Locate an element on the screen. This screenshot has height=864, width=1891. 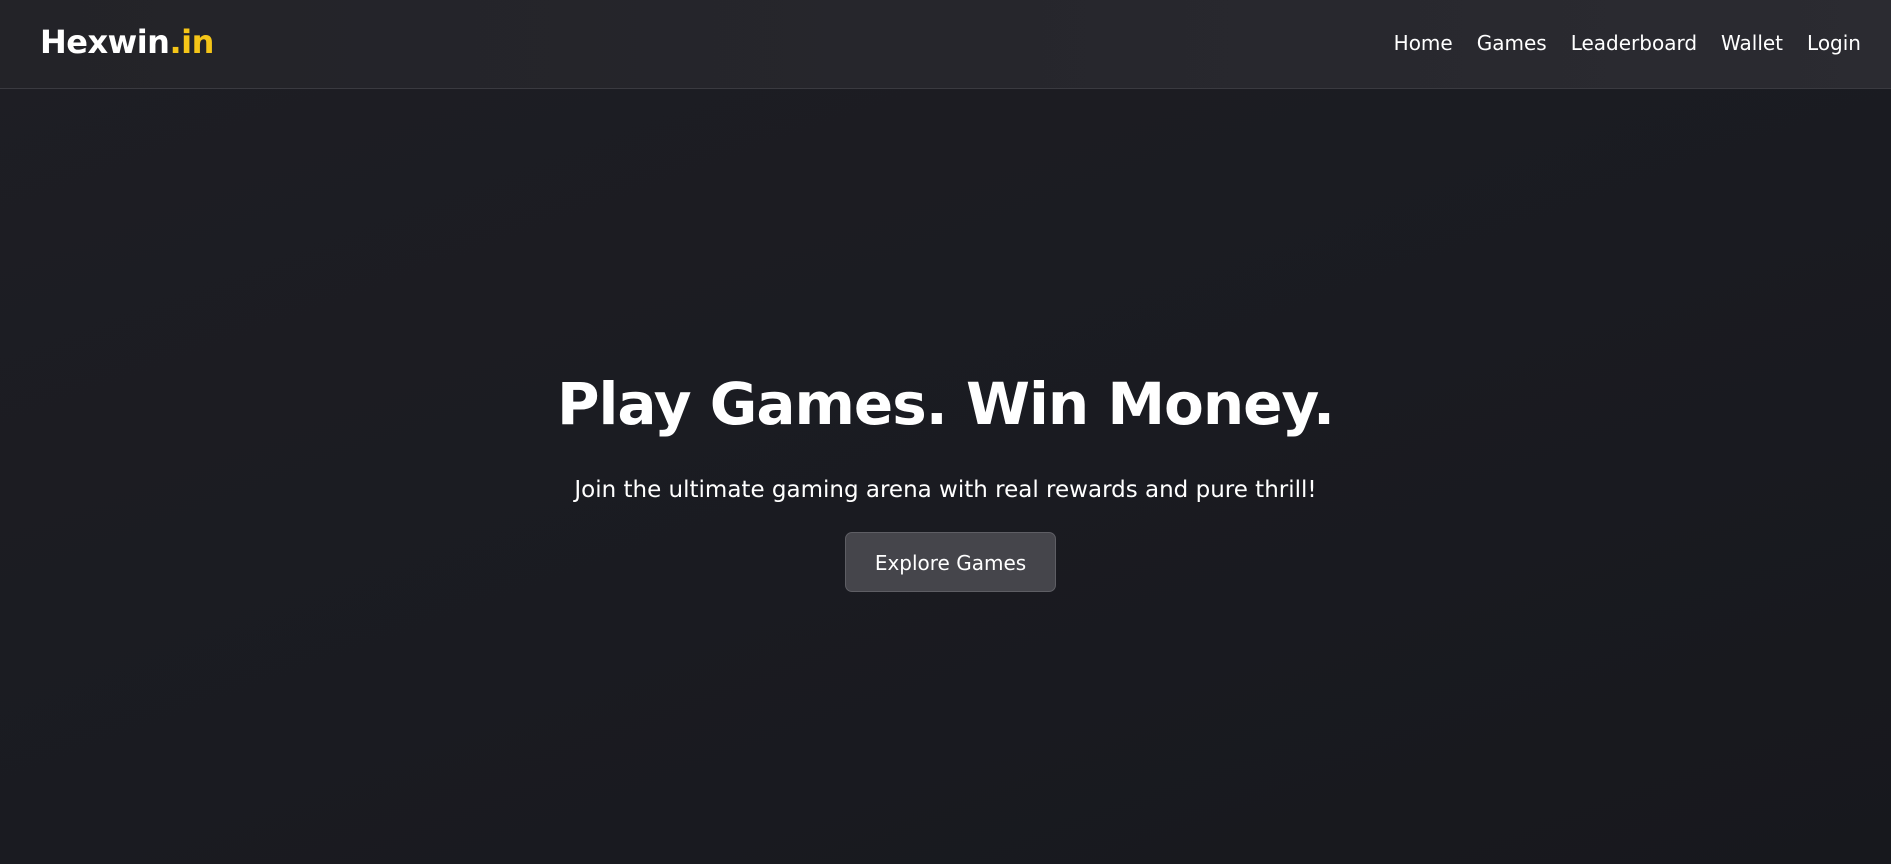
brand-domain-suffix: .in is located at coordinates (191, 42).